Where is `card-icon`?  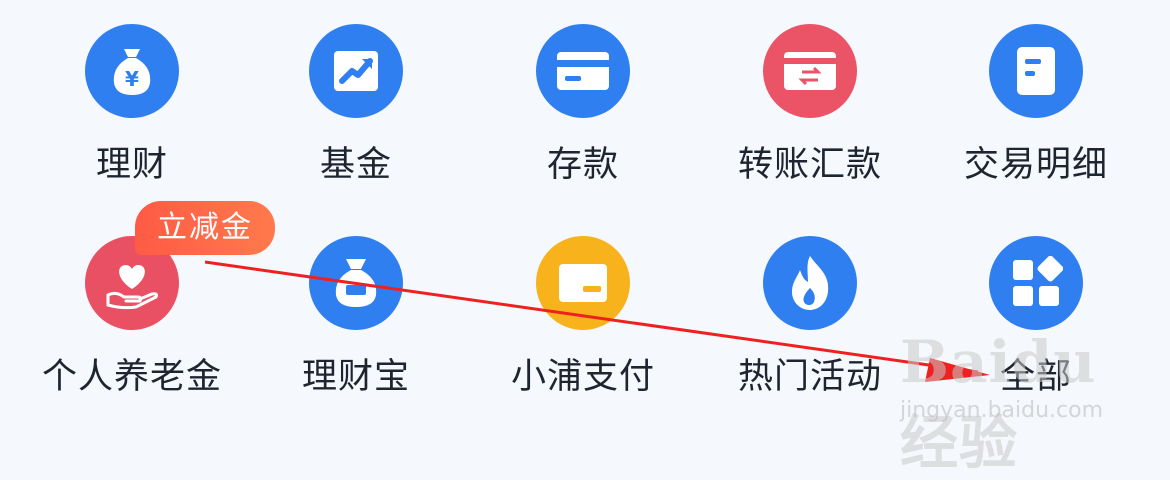
card-icon is located at coordinates (583, 71).